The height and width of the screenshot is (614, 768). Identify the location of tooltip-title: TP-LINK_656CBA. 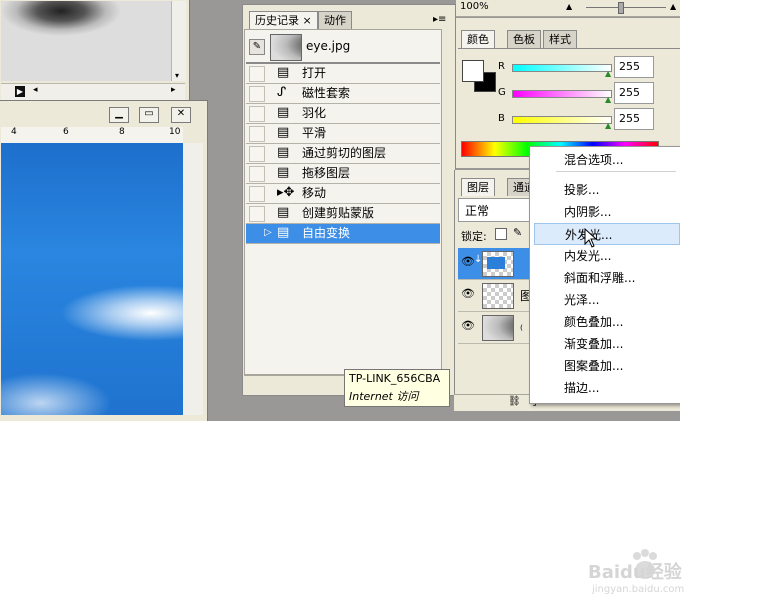
(395, 378).